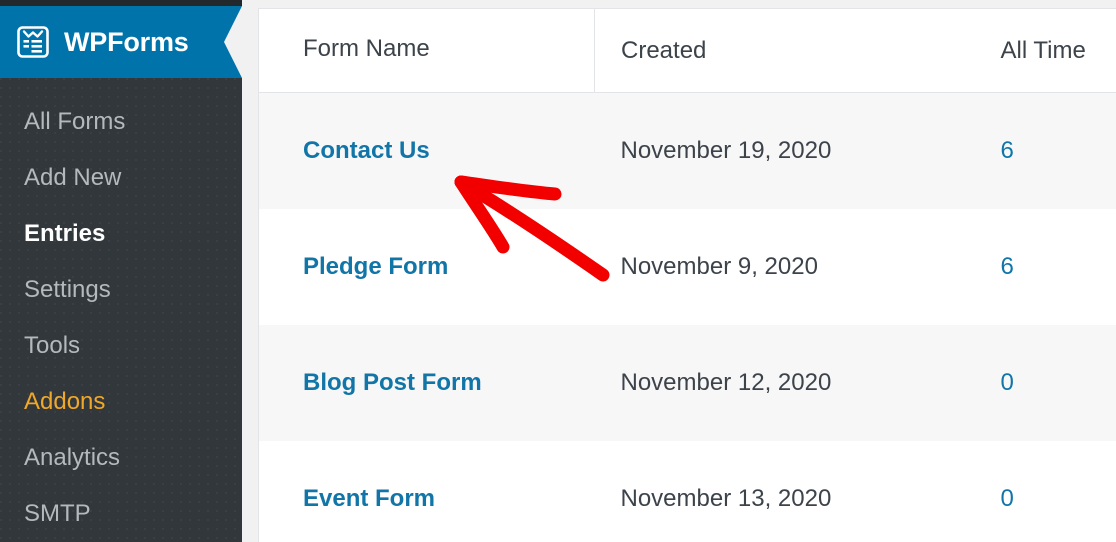 The image size is (1116, 542). What do you see at coordinates (121, 122) in the screenshot?
I see `sidebar-item-all-forms: All Forms` at bounding box center [121, 122].